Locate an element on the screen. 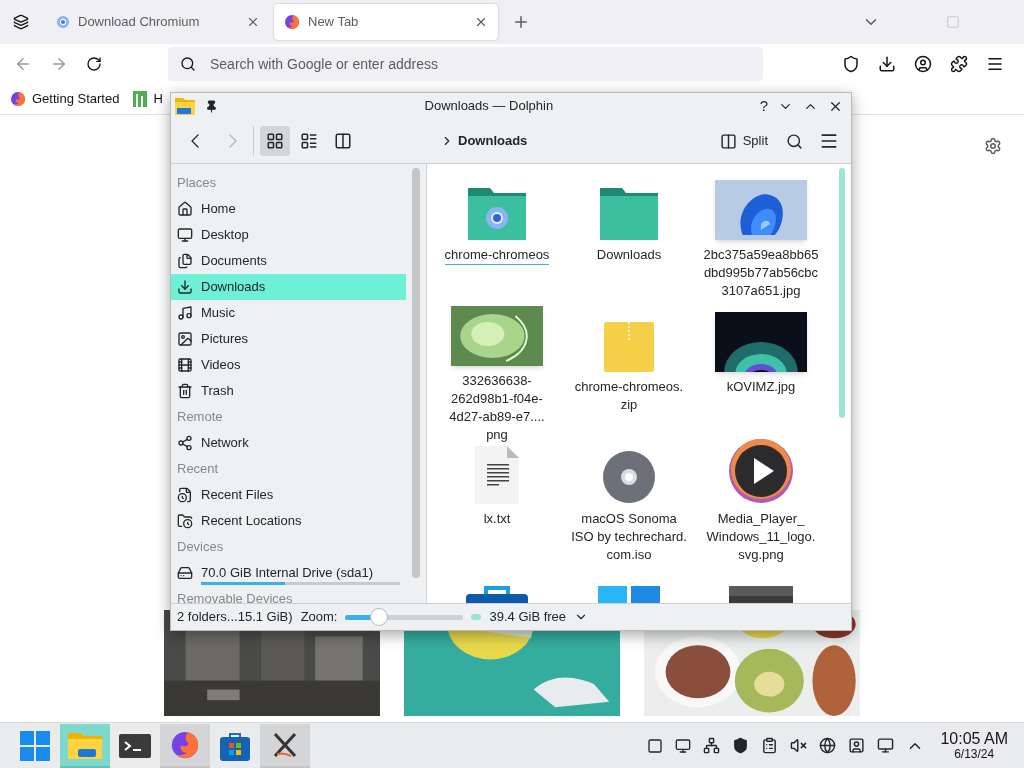 The width and height of the screenshot is (1024, 768). sidebar-item: Downloads is located at coordinates (288, 287).